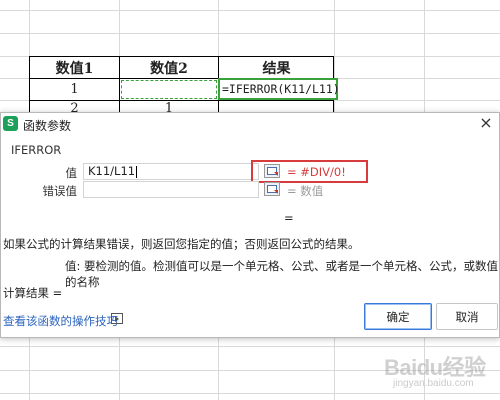 This screenshot has width=500, height=400. Describe the element at coordinates (117, 318) in the screenshot. I see `video-play-icon` at that location.